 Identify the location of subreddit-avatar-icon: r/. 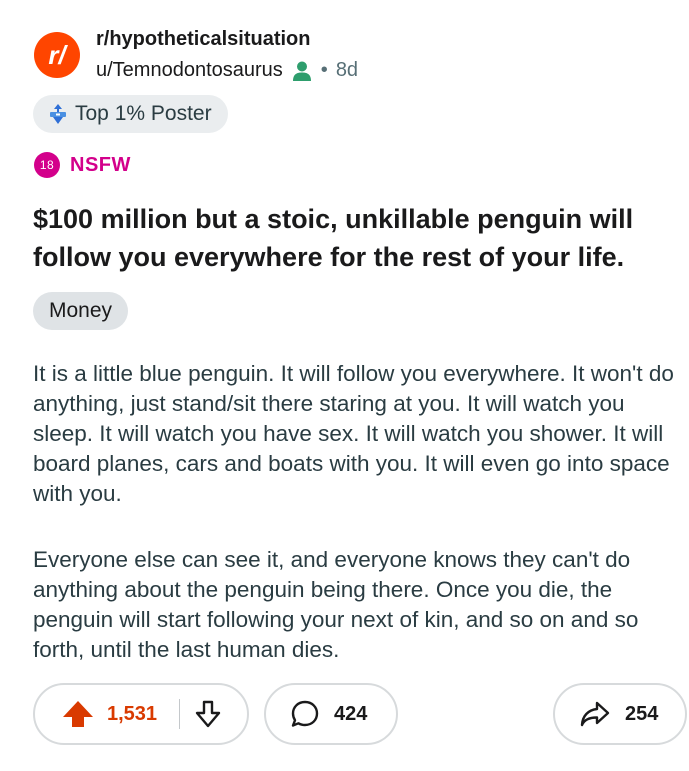
(57, 55).